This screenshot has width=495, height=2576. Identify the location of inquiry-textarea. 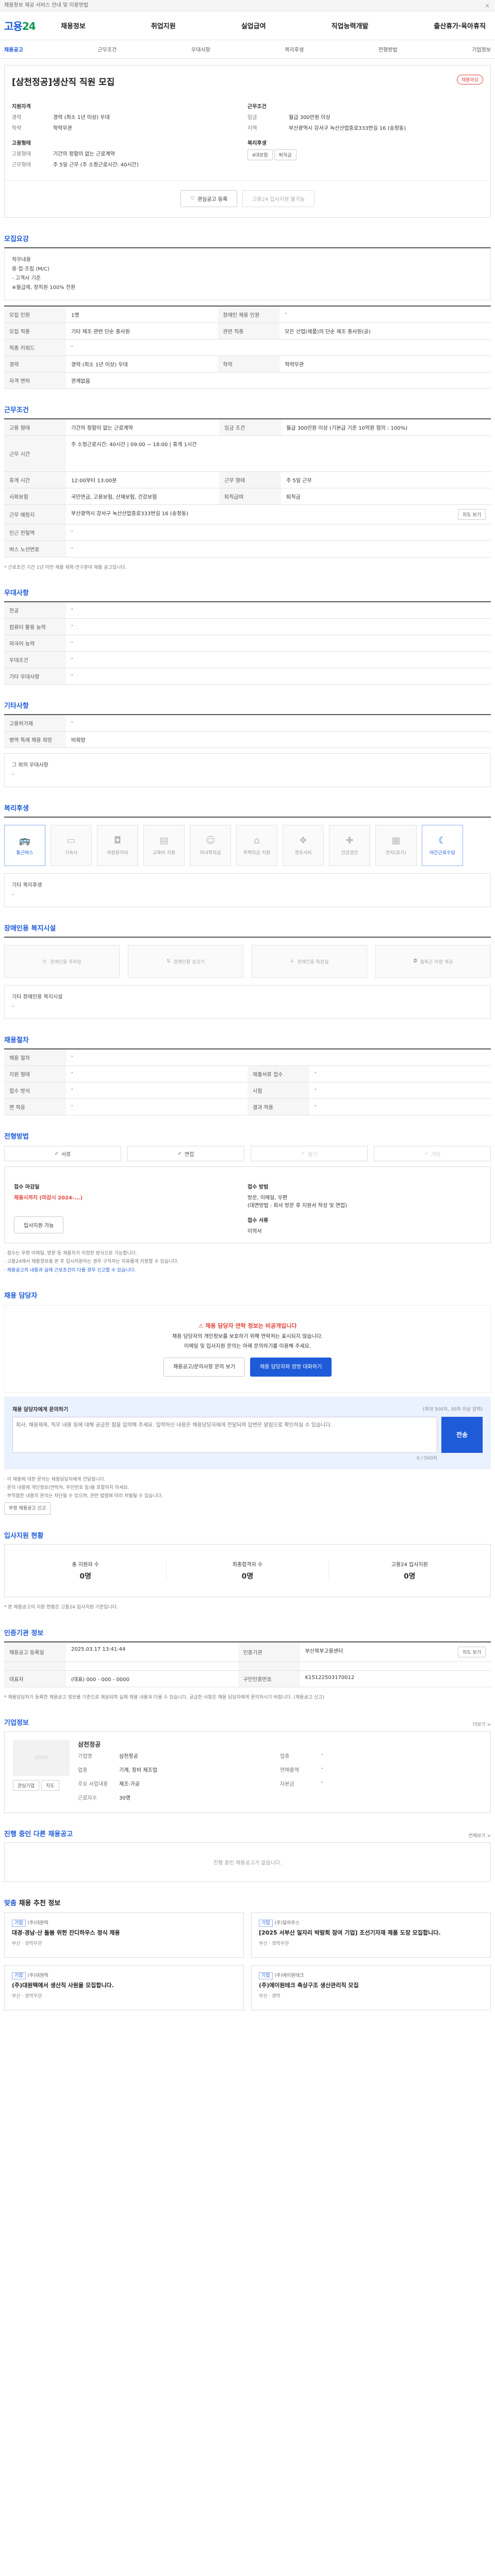
(225, 1434).